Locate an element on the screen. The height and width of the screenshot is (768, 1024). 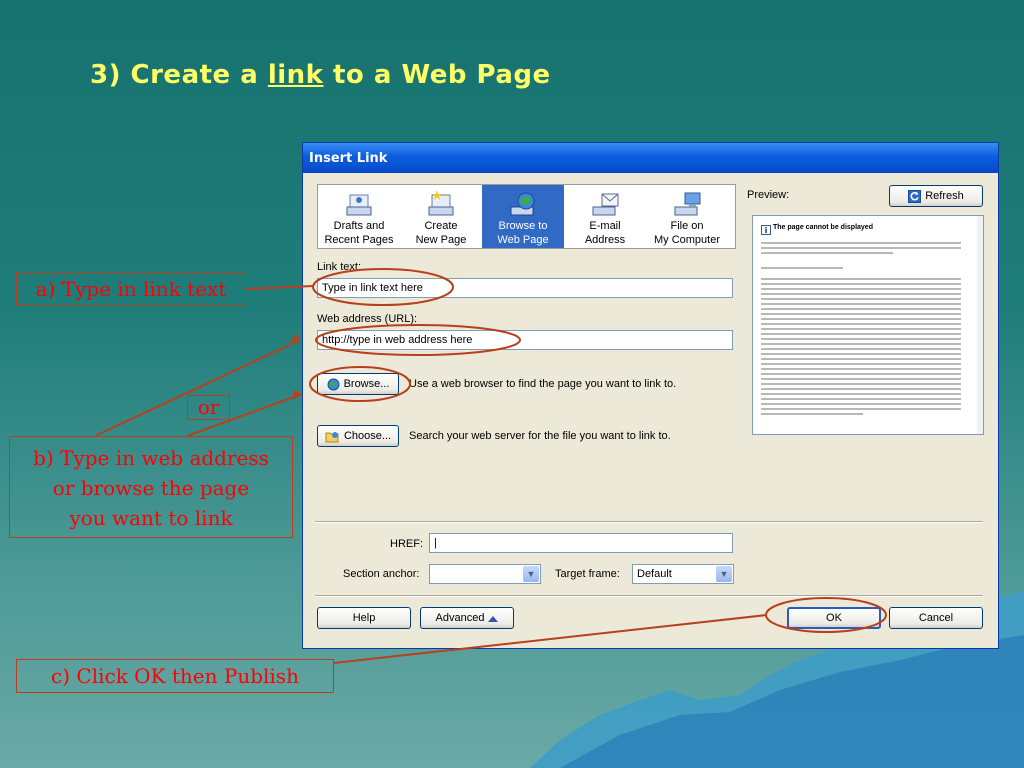
type-file-computer-button: File on My Computer is located at coordinates (687, 216).